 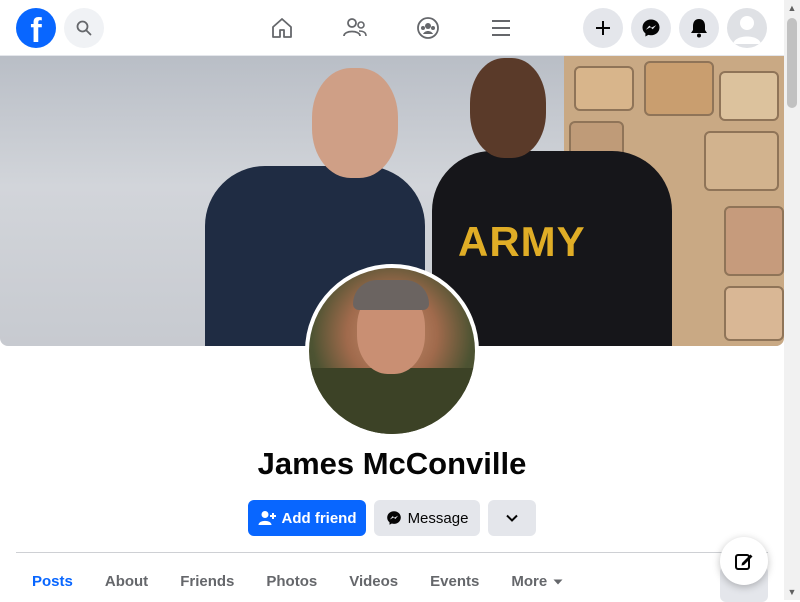 What do you see at coordinates (508, 108) in the screenshot?
I see `person-right-head` at bounding box center [508, 108].